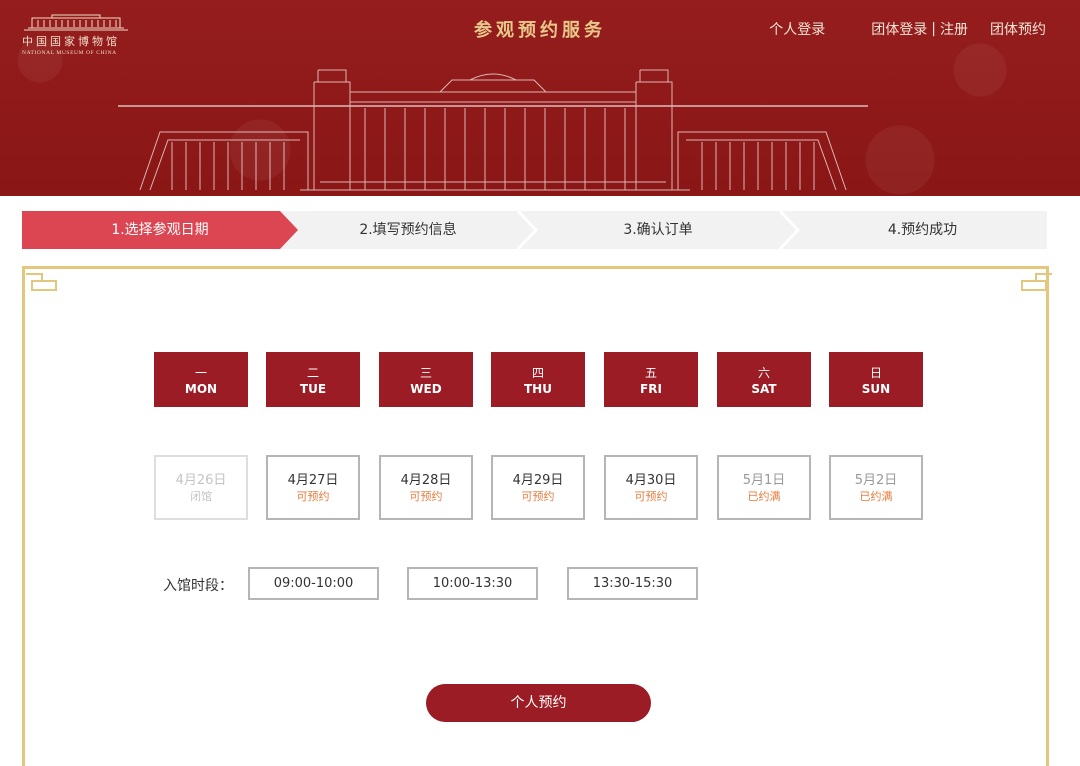  I want to click on frame-corner-ornament-left, so click(42, 282).